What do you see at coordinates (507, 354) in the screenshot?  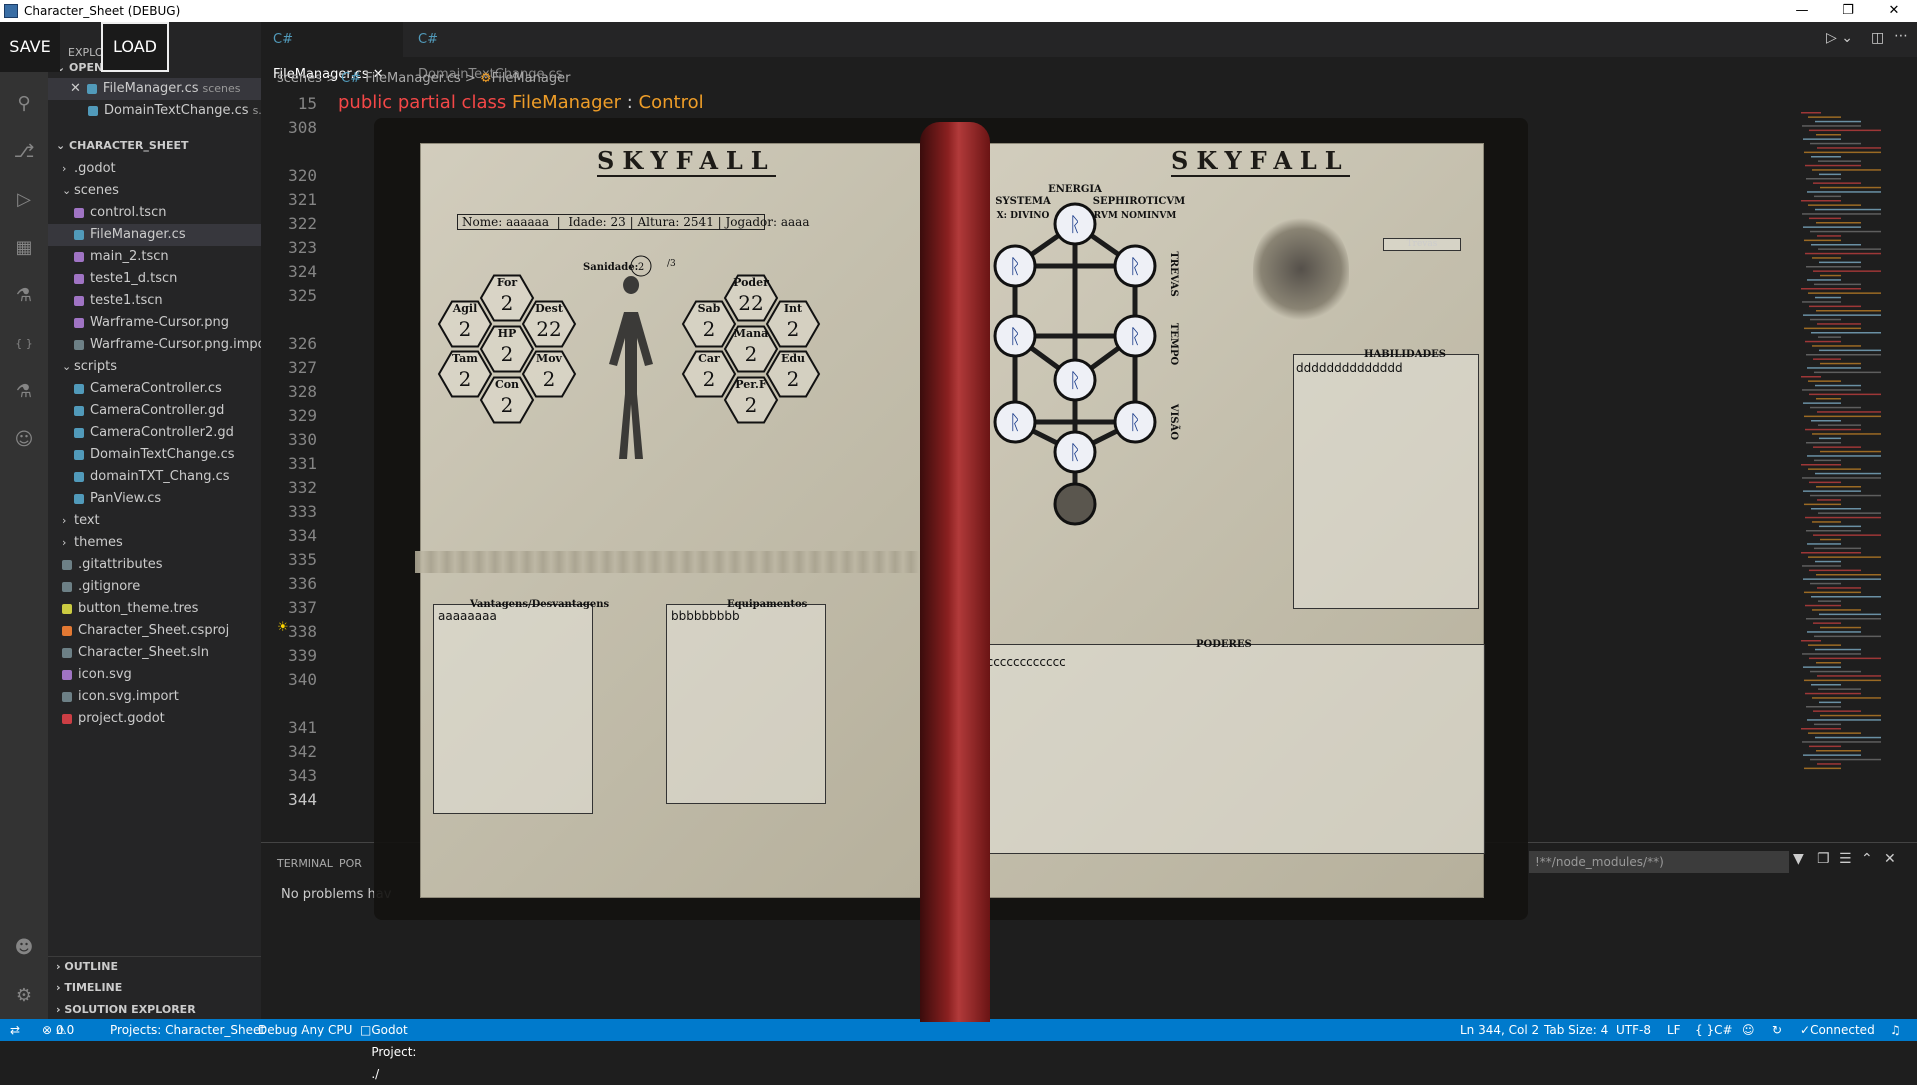 I see `attr-hp-value: 2` at bounding box center [507, 354].